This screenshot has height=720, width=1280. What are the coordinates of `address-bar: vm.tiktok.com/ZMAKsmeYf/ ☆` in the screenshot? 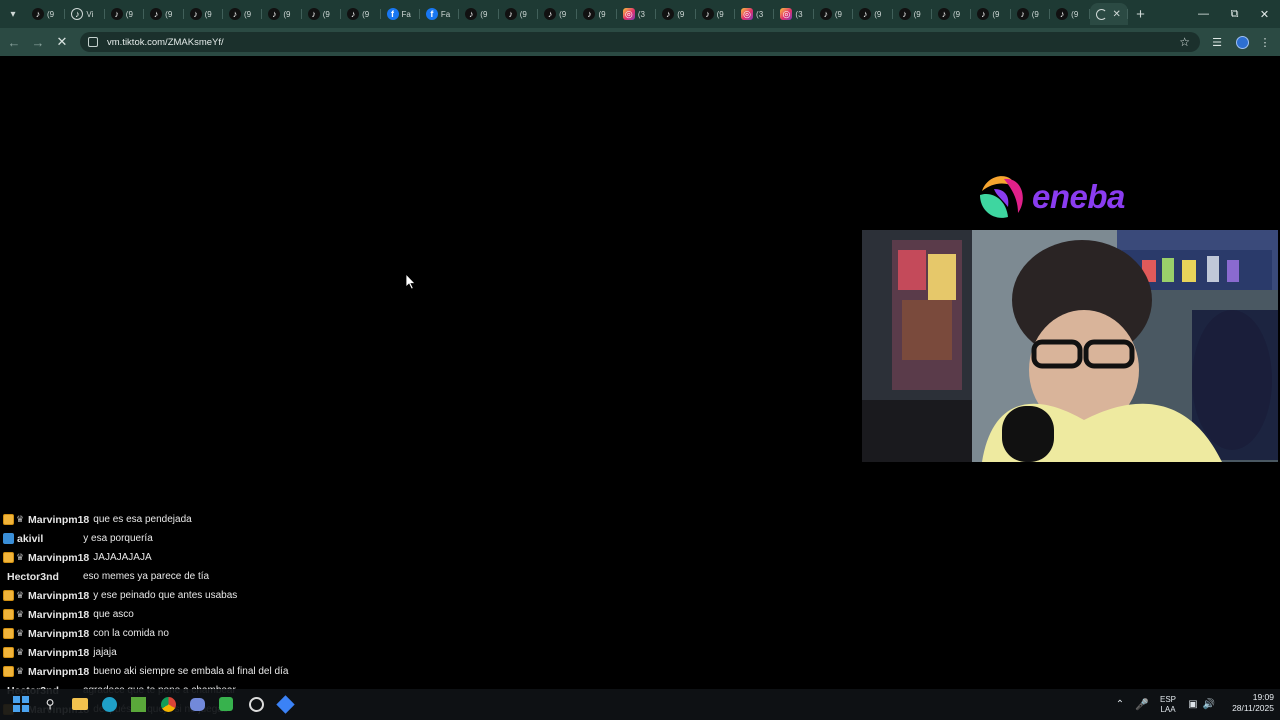 It's located at (640, 42).